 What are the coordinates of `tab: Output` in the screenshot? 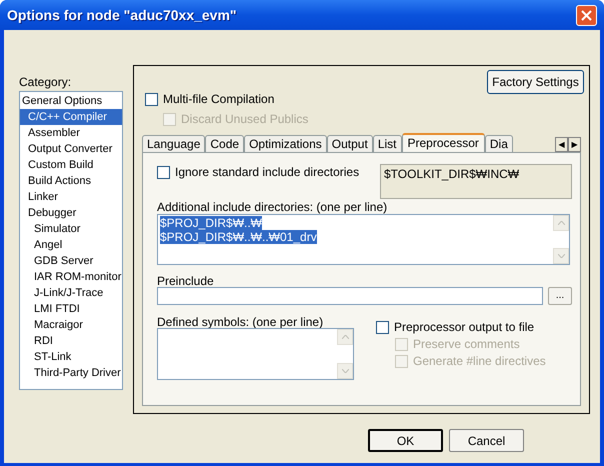 It's located at (349, 143).